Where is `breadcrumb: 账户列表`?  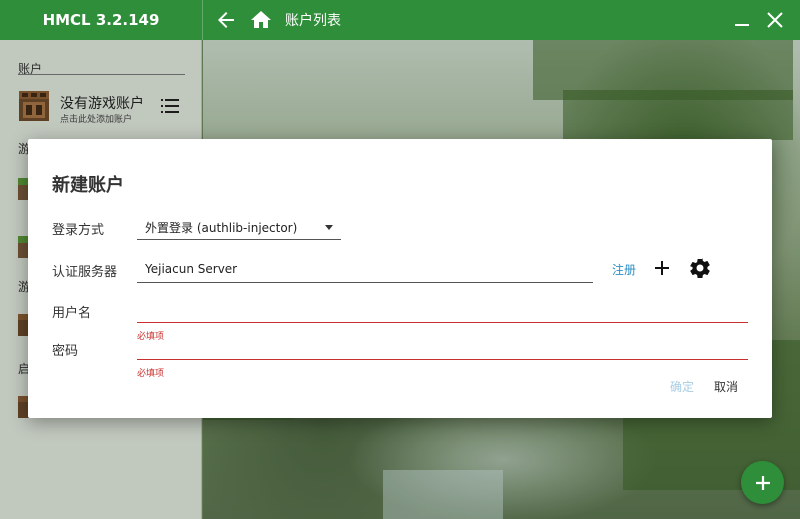
breadcrumb: 账户列表 is located at coordinates (313, 21).